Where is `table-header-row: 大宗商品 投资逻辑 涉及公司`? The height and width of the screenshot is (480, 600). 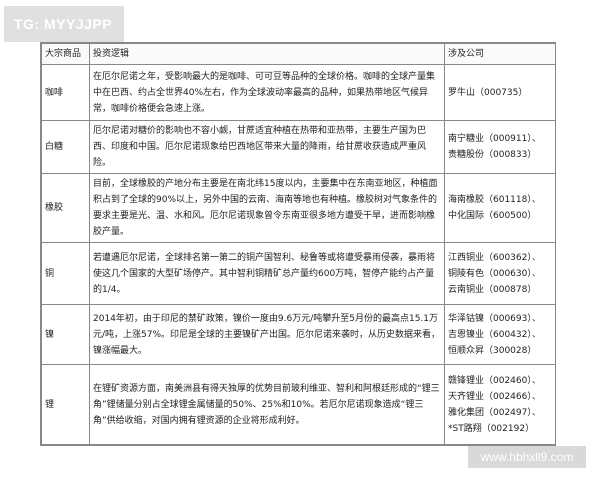 table-header-row: 大宗商品 投资逻辑 涉及公司 is located at coordinates (298, 54).